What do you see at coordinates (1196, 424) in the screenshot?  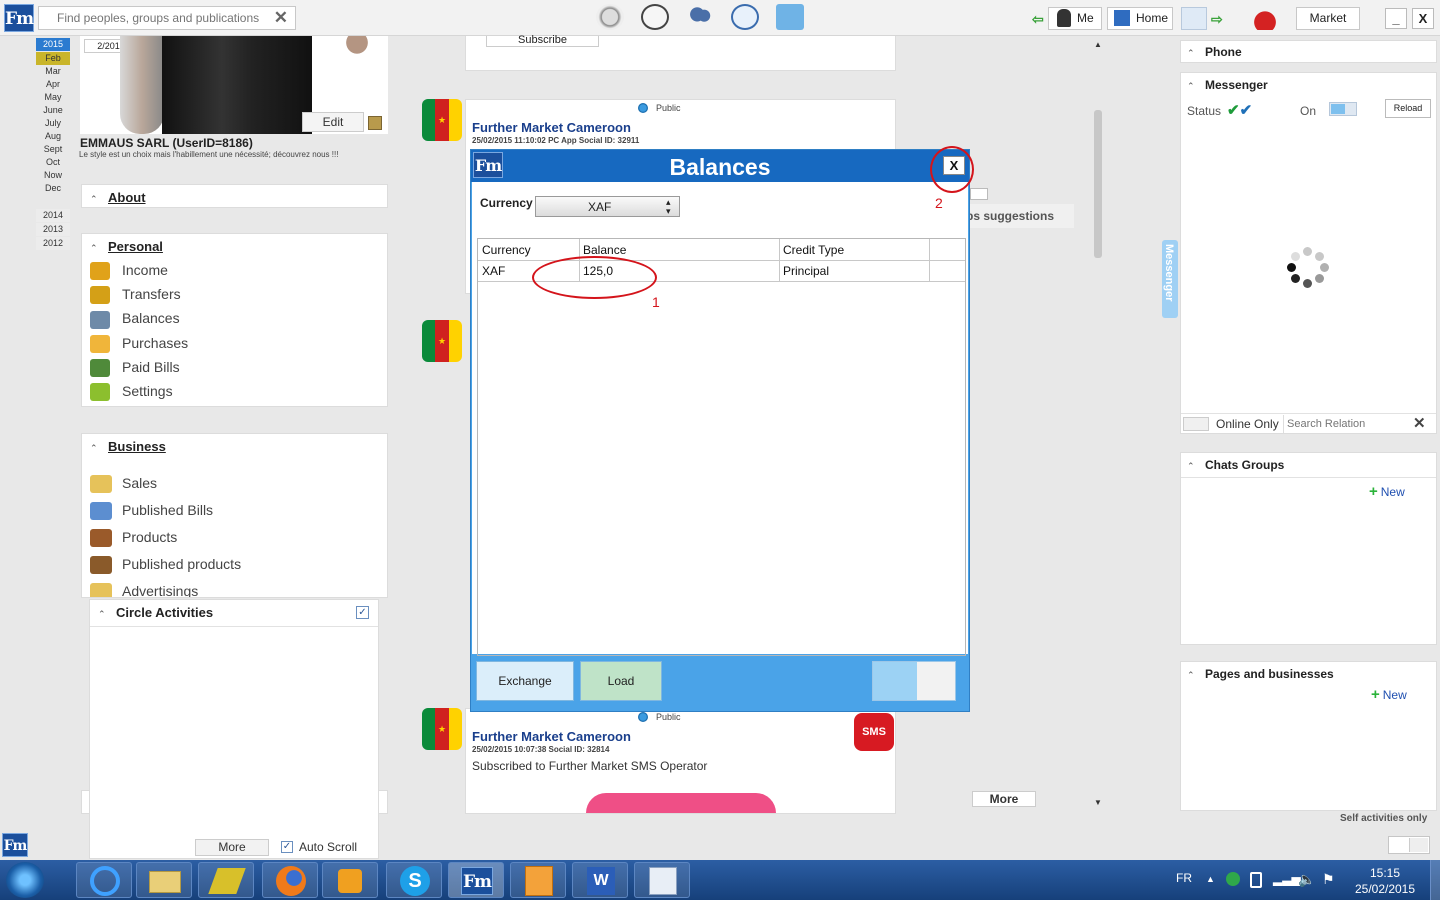 I see `online-only-toggle` at bounding box center [1196, 424].